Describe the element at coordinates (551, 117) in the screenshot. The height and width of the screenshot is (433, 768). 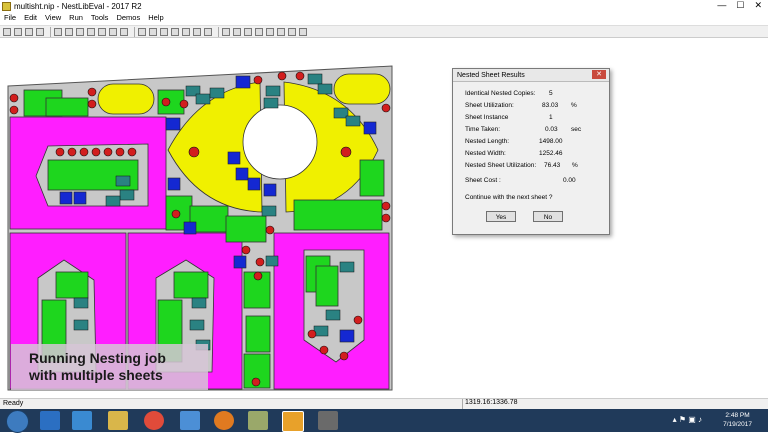
I see `row-value: 1` at that location.